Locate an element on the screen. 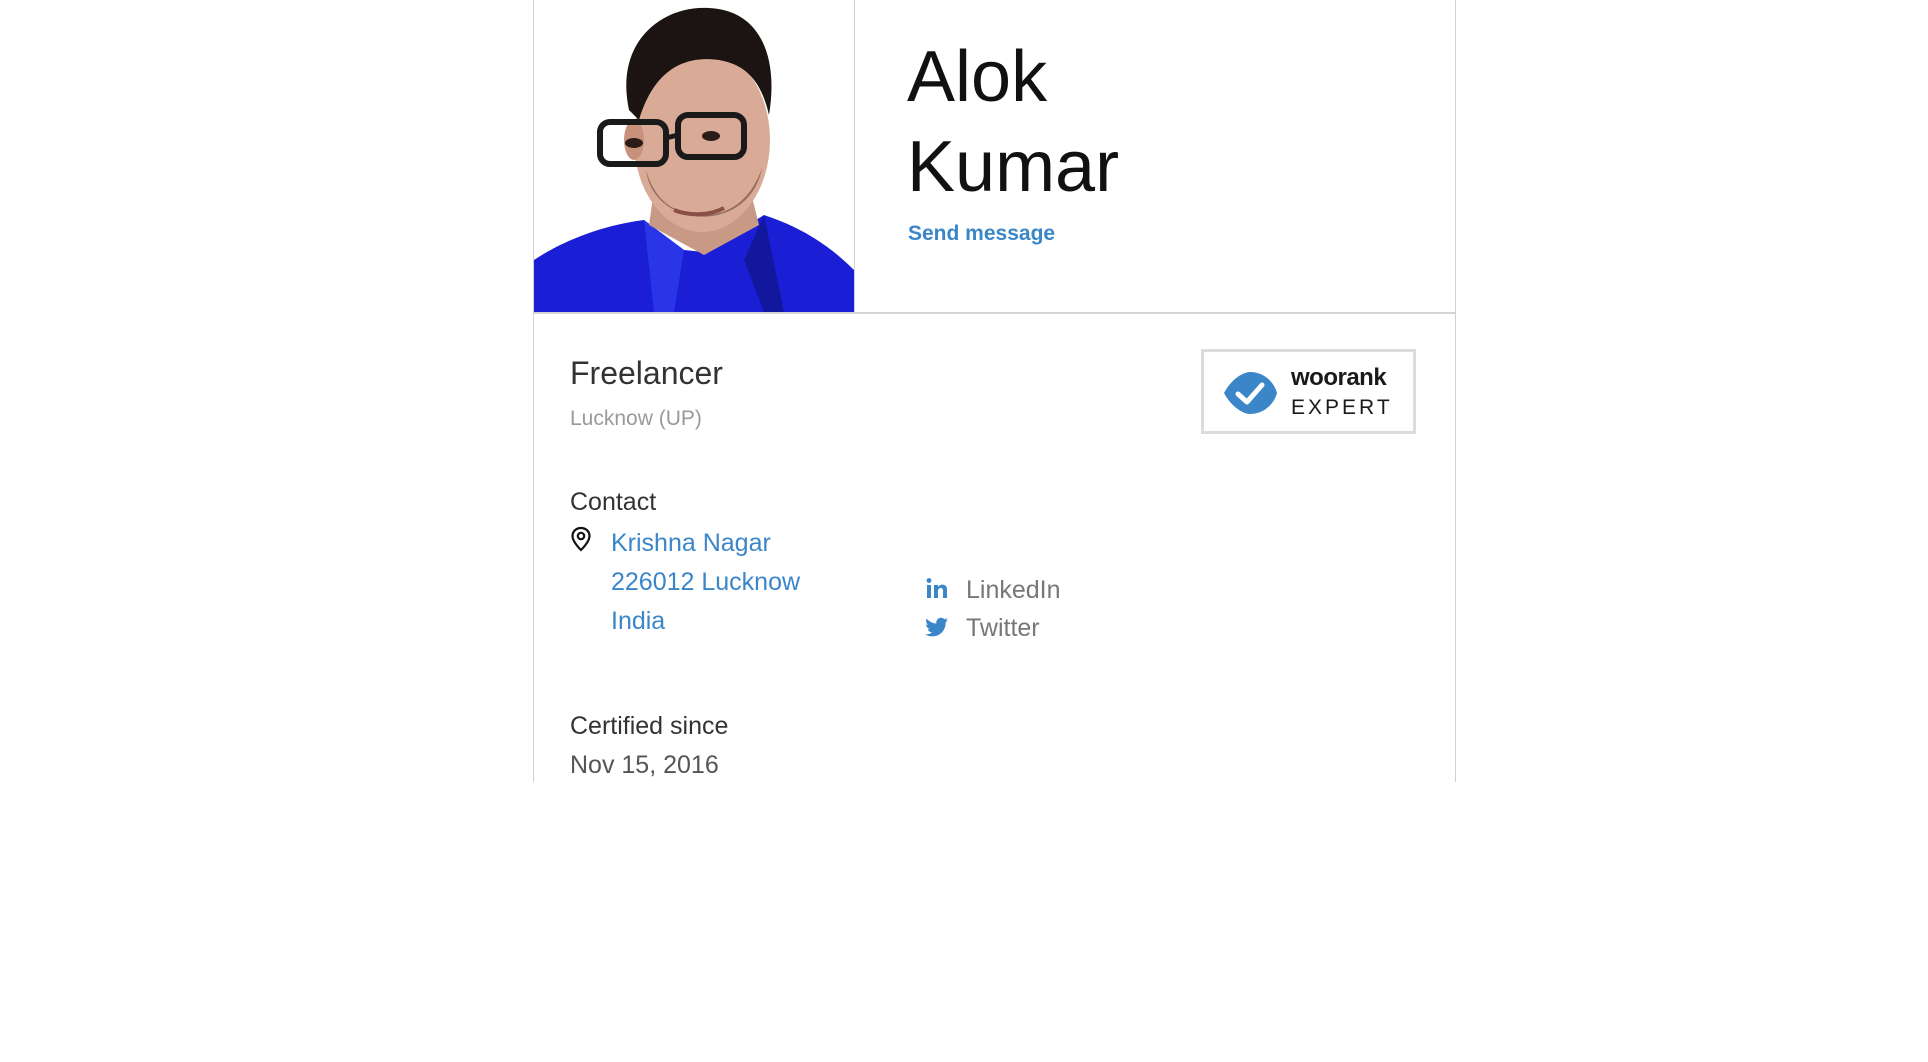 This screenshot has width=1928, height=1062. address-postal-city: 226012 Lucknow is located at coordinates (705, 582).